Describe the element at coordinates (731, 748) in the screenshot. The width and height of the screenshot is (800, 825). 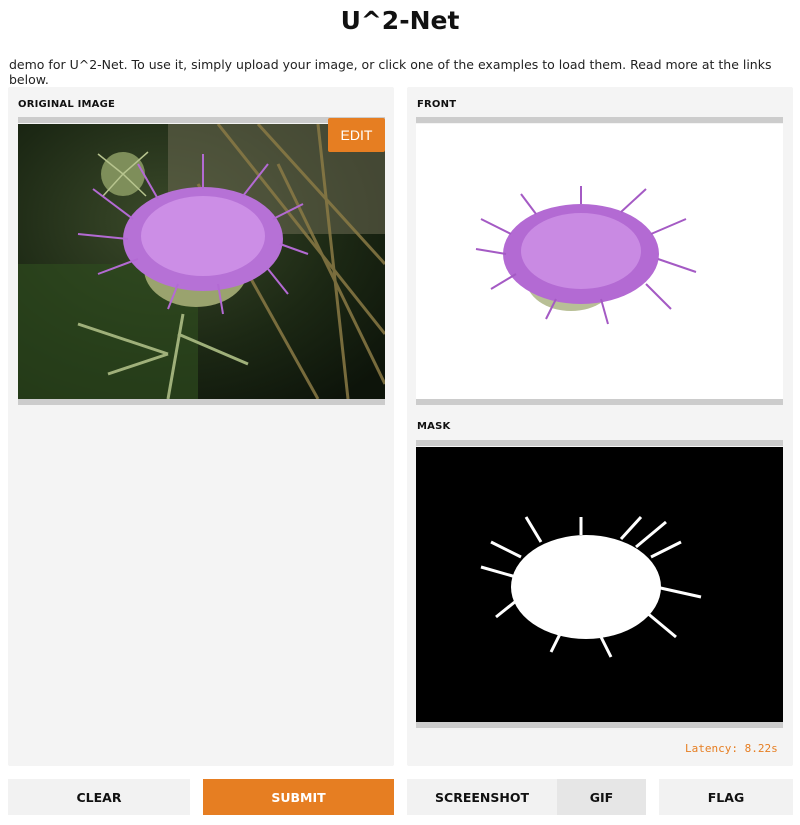
I see `latency-text: Latency: 8.22s` at that location.